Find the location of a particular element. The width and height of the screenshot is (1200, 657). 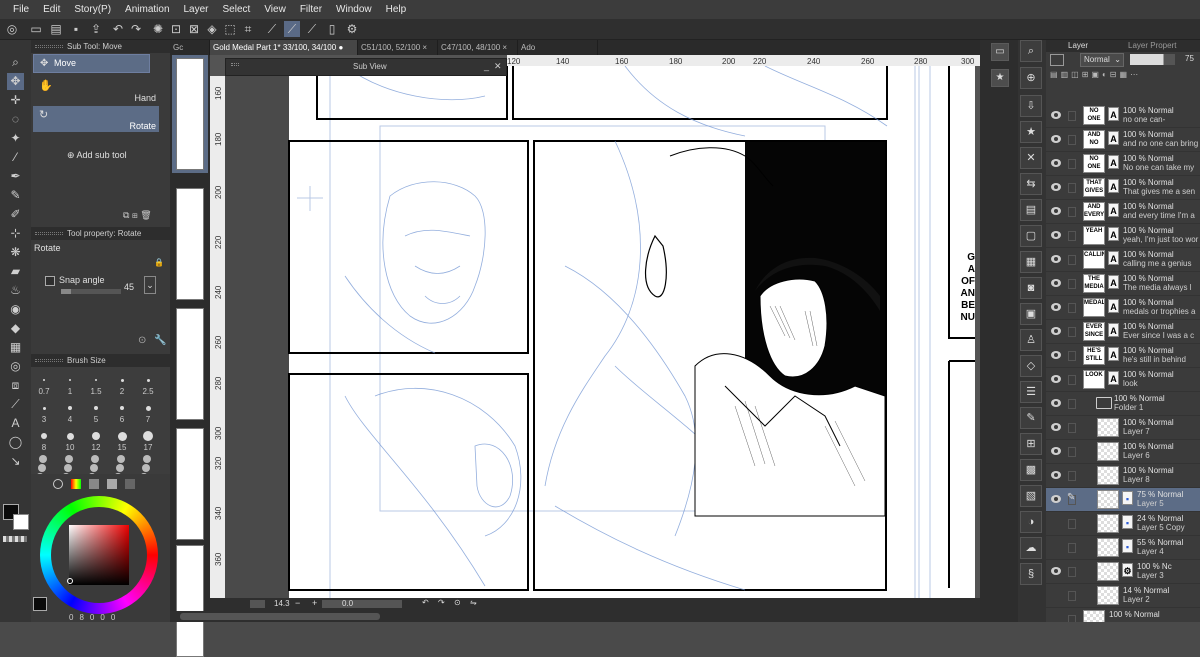

lock-icon: ▣ is located at coordinates (1096, 74).